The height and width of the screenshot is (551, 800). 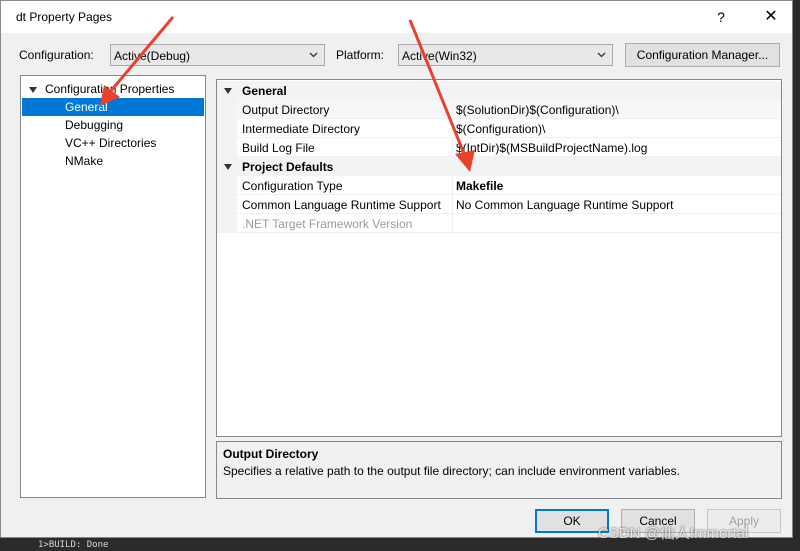 I want to click on property-name: Build Log File, so click(x=278, y=148).